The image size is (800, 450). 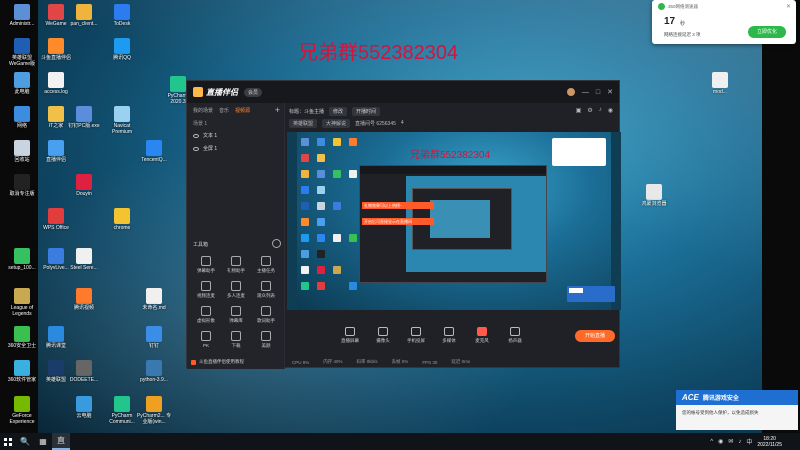 I want to click on desktop-icon: 钉钉PC版.exe, so click(x=84, y=117).